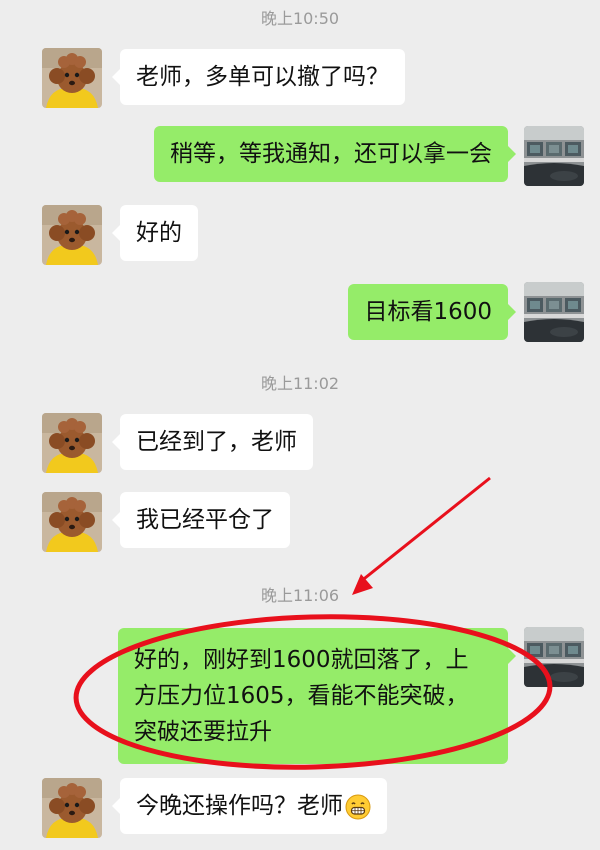 The height and width of the screenshot is (850, 600). Describe the element at coordinates (212, 442) in the screenshot. I see `message-bubble-received: 已经到了，老师` at that location.